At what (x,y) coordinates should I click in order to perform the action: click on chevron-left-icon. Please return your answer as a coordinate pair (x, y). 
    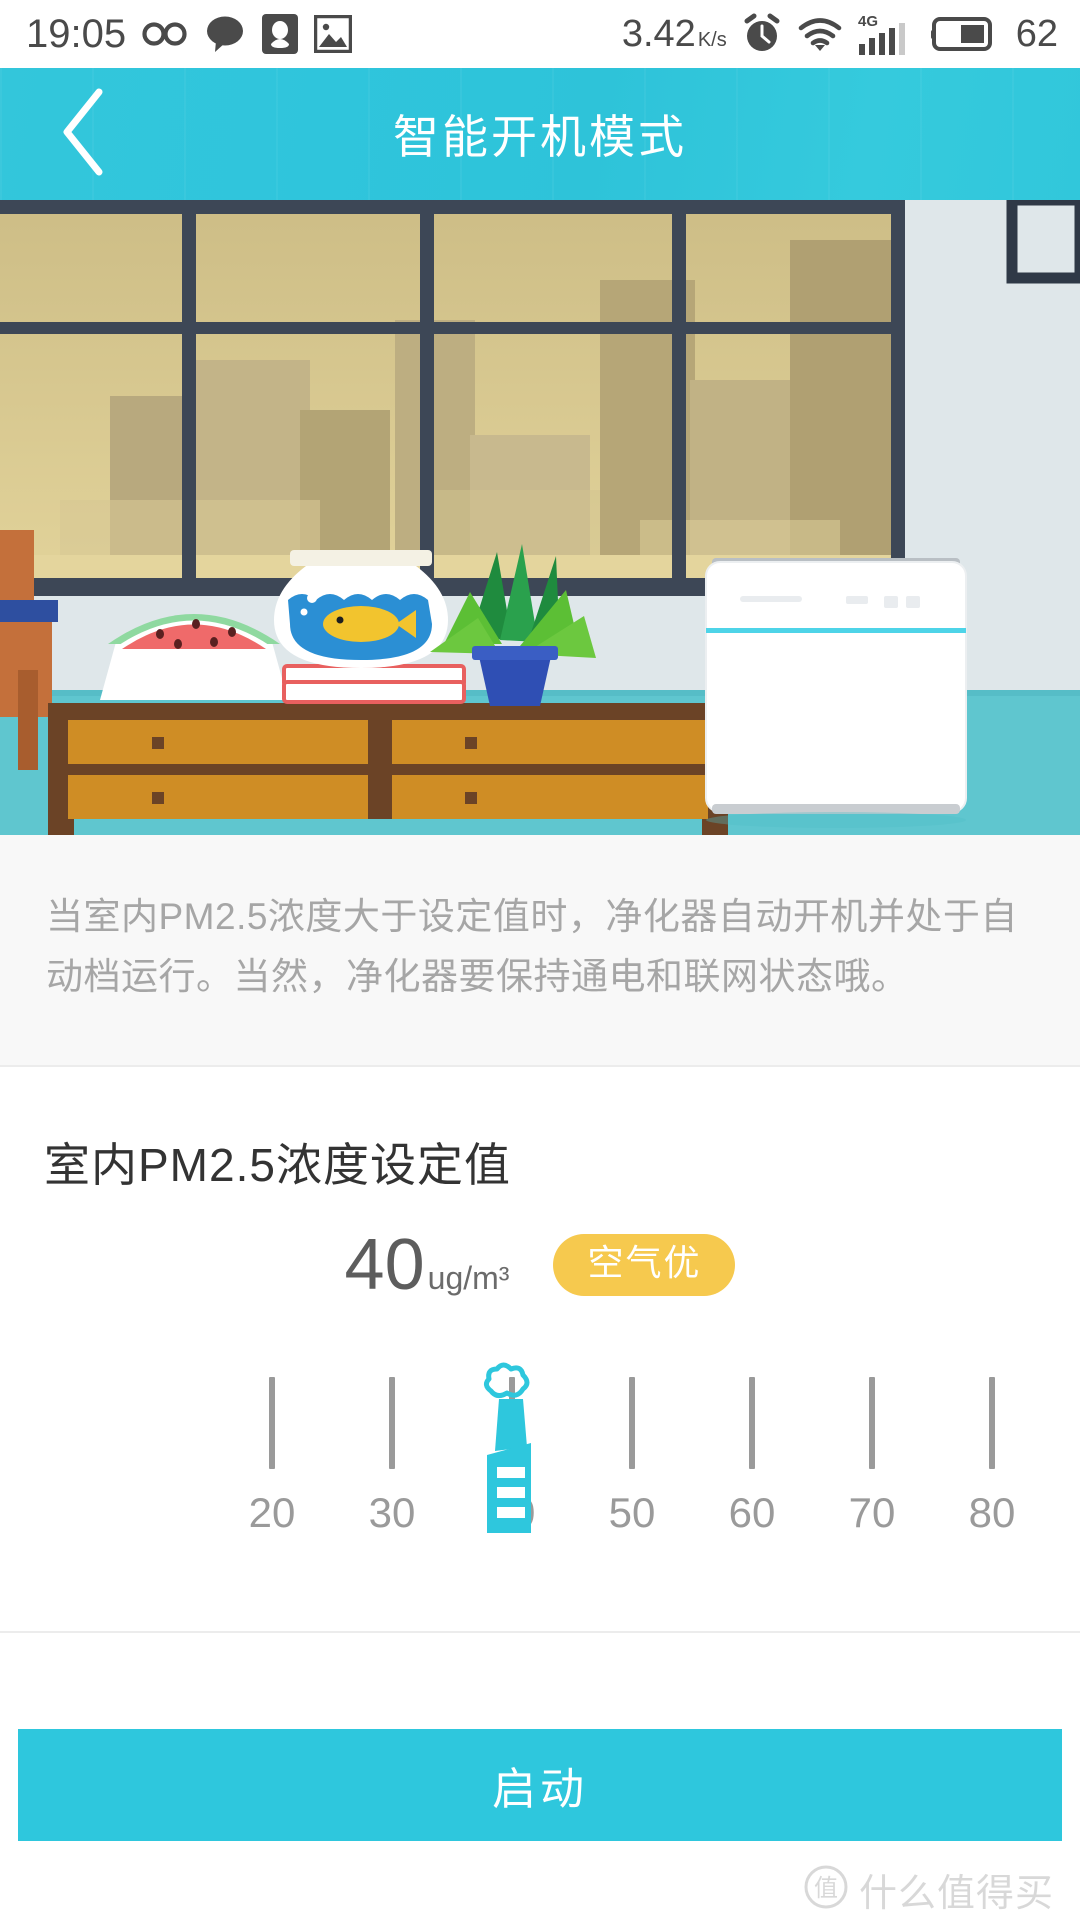
    Looking at the image, I should click on (83, 134).